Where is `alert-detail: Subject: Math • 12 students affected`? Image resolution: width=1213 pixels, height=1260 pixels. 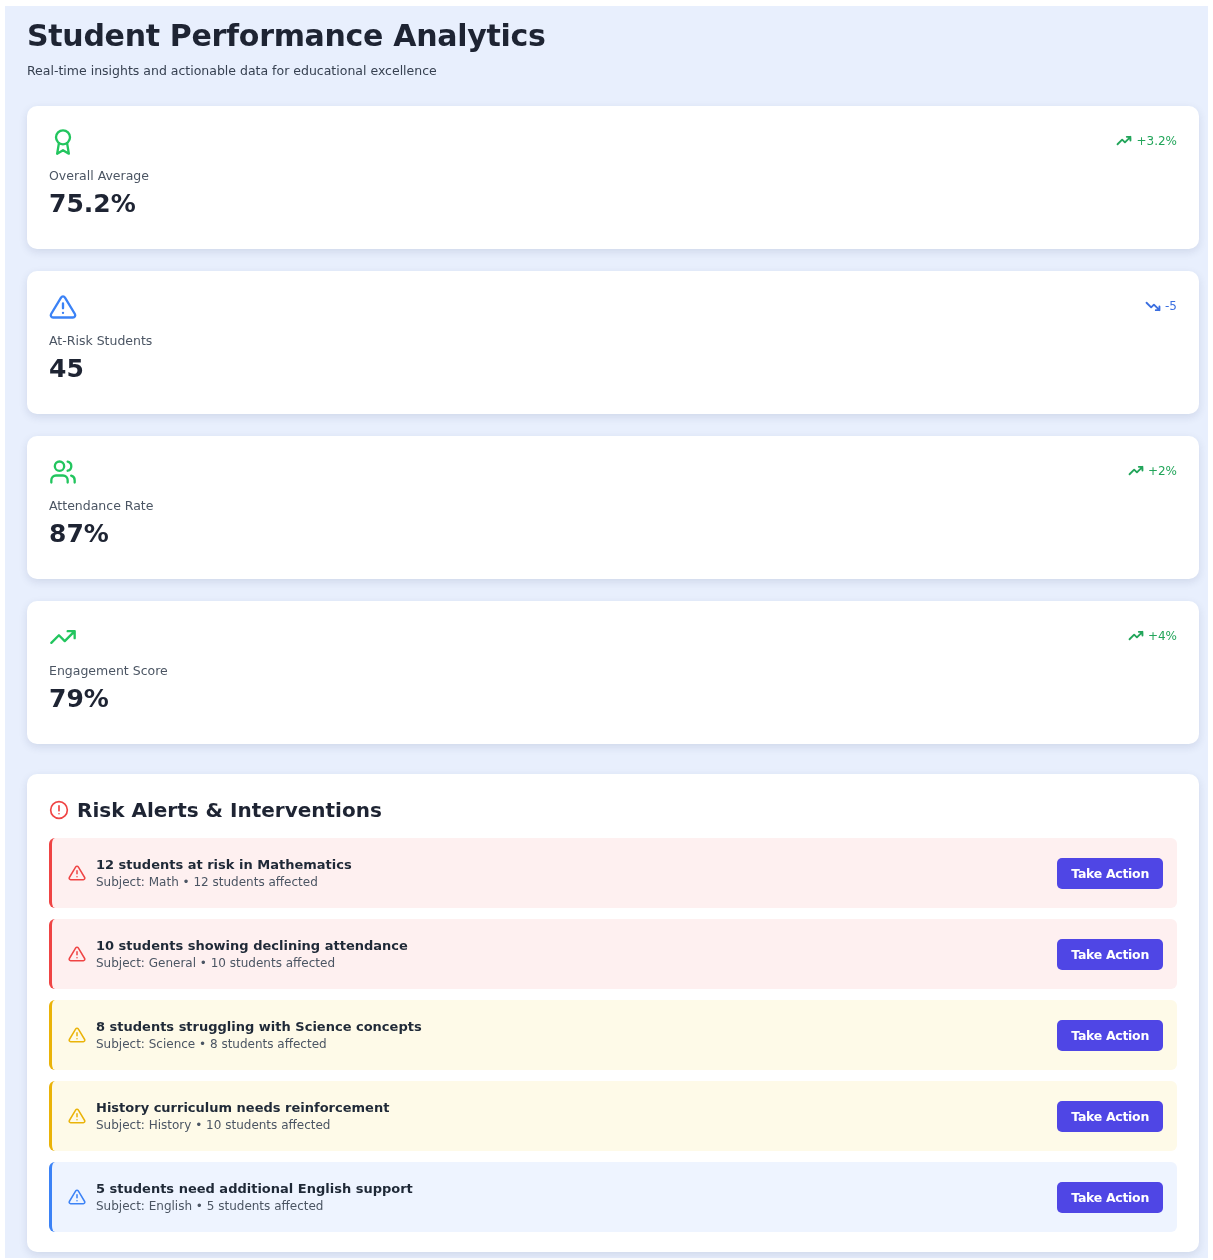
alert-detail: Subject: Math • 12 students affected is located at coordinates (207, 882).